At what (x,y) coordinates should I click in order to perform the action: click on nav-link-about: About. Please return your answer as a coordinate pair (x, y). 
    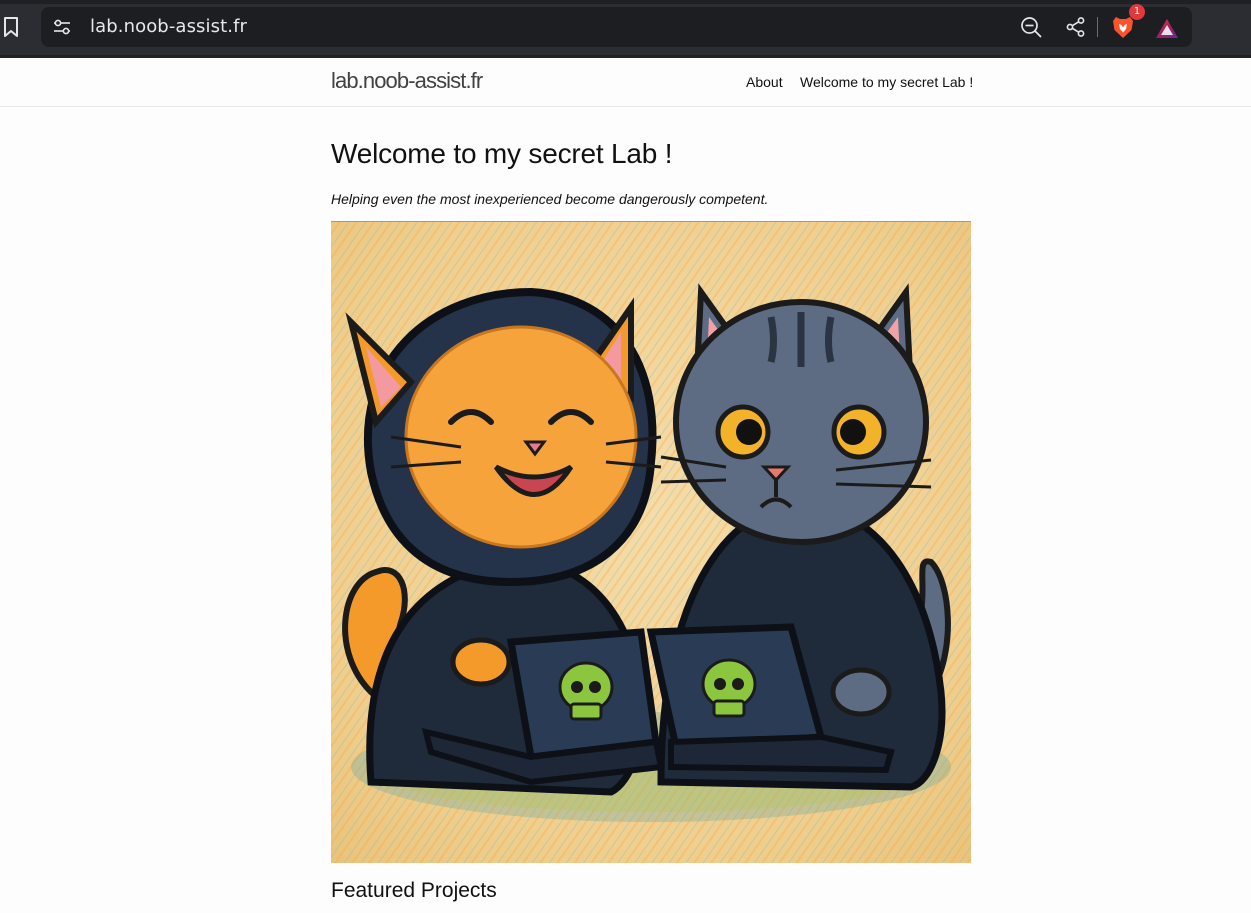
    Looking at the image, I should click on (764, 82).